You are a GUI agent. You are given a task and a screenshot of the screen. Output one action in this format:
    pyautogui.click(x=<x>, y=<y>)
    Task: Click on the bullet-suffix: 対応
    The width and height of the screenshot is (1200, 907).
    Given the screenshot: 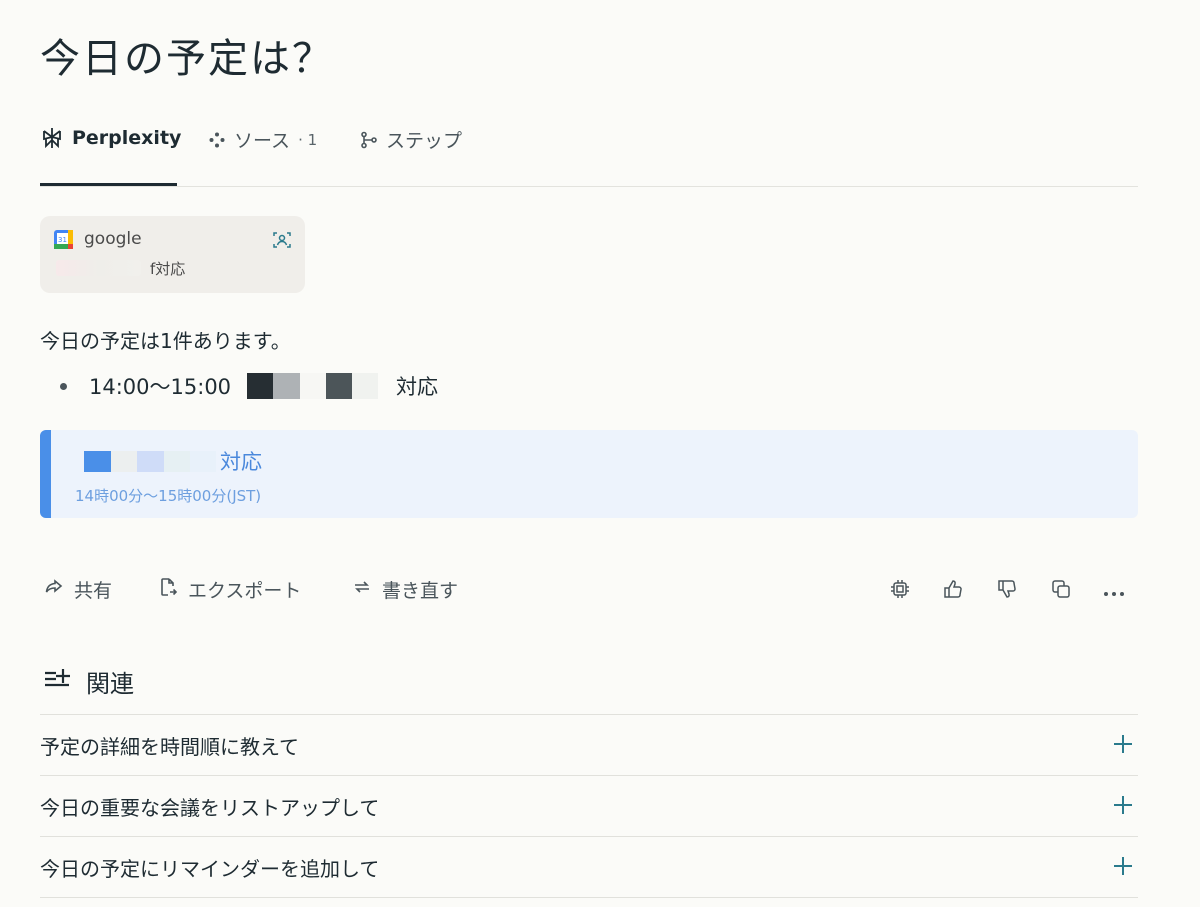 What is the action you would take?
    pyautogui.click(x=417, y=387)
    